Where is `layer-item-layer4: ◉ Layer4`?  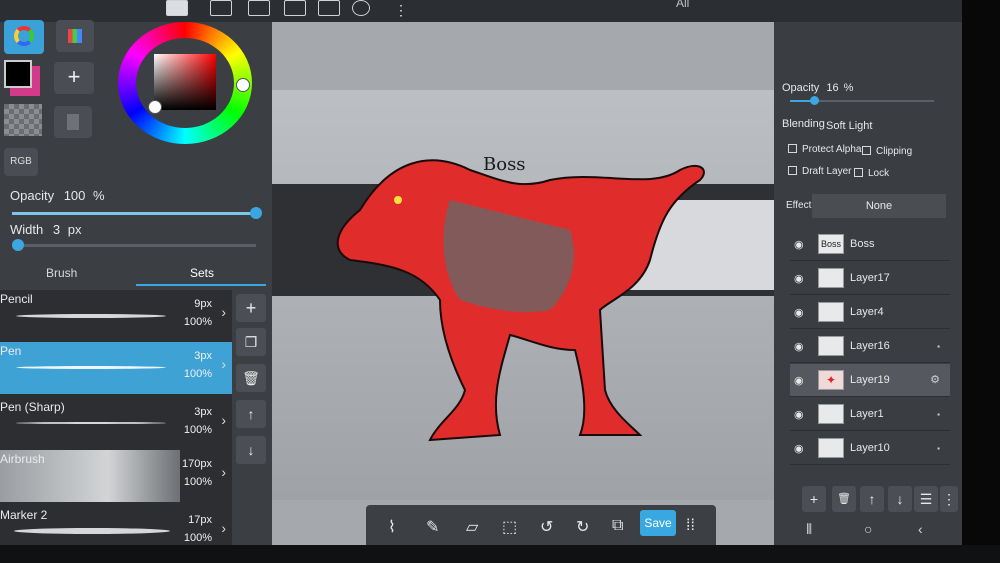 layer-item-layer4: ◉ Layer4 is located at coordinates (870, 312).